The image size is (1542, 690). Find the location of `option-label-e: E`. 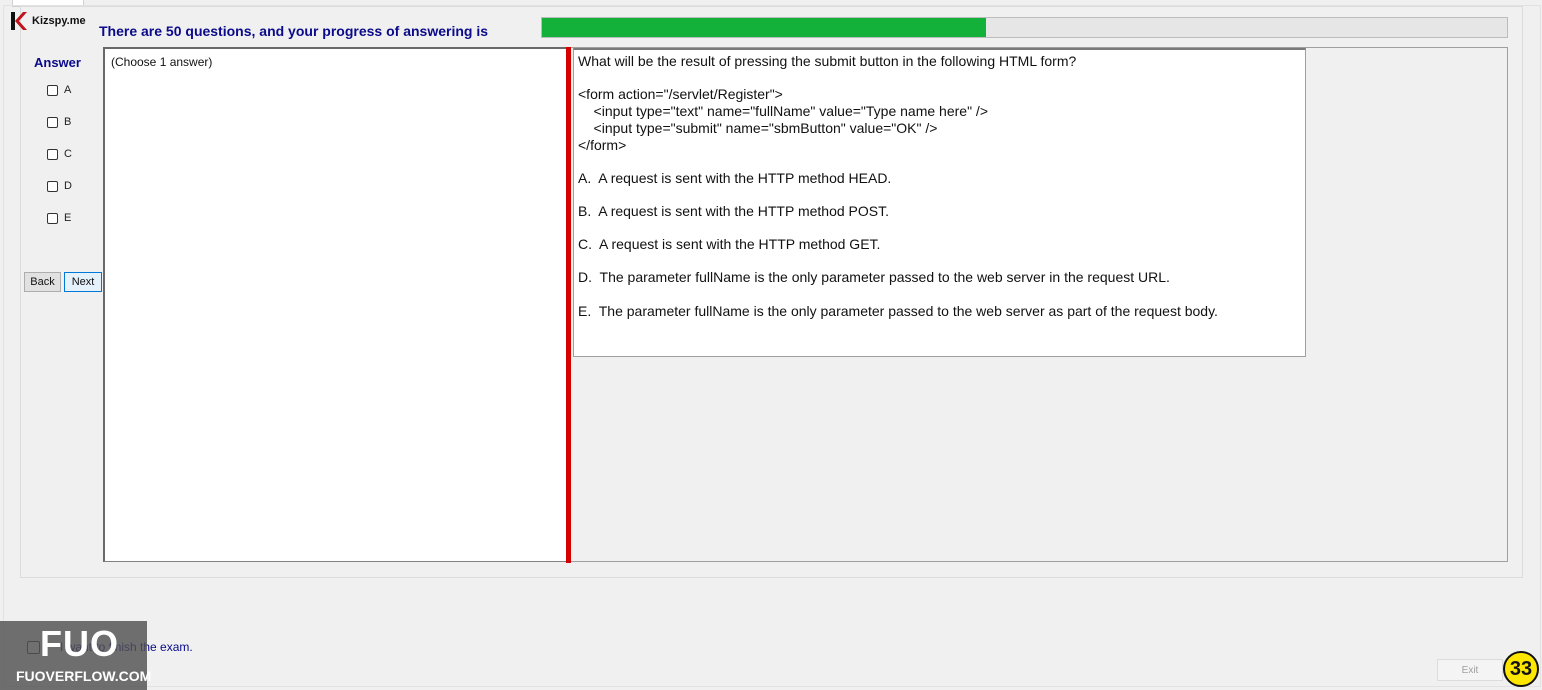

option-label-e: E is located at coordinates (68, 218).